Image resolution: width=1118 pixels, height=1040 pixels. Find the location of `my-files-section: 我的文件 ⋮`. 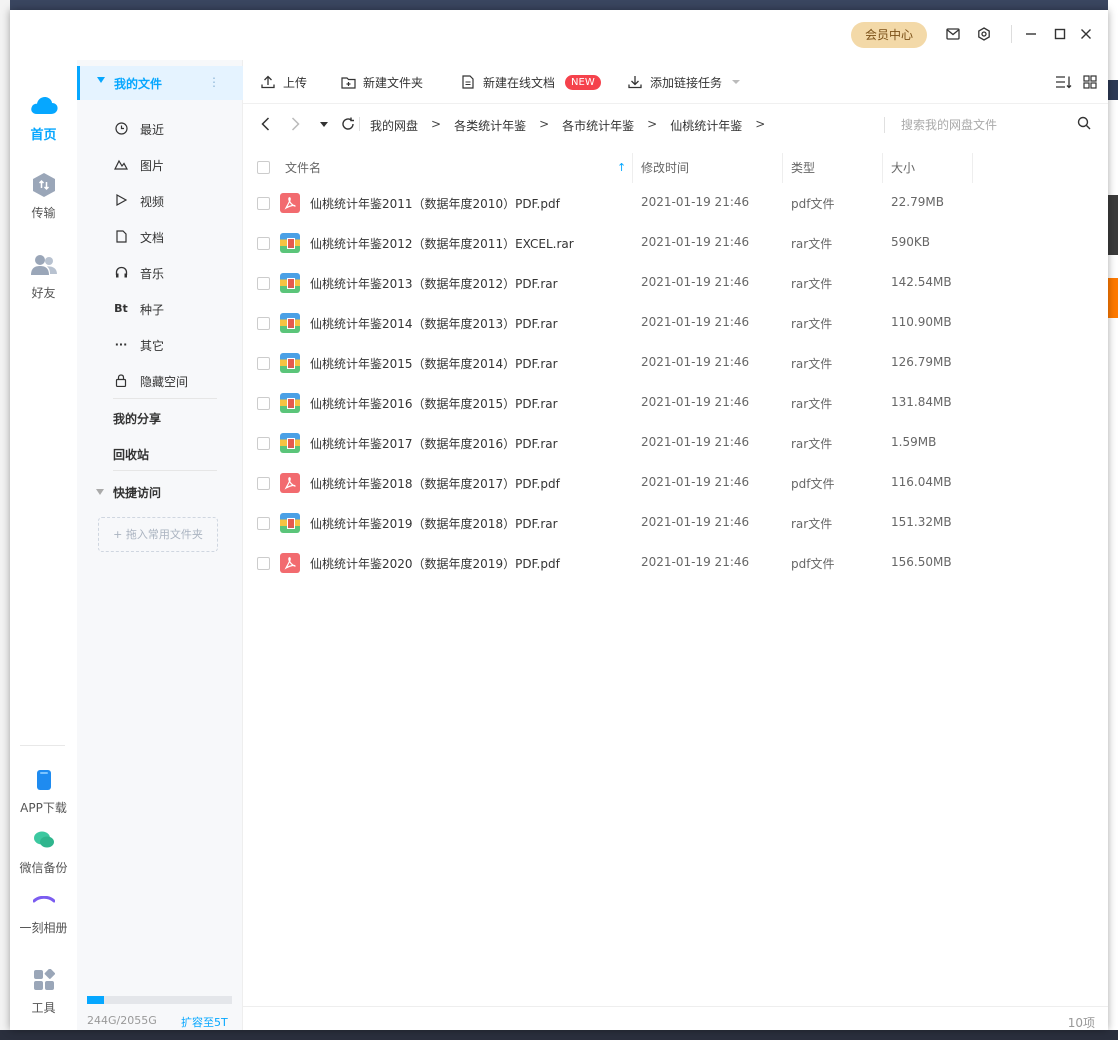

my-files-section: 我的文件 ⋮ is located at coordinates (160, 83).